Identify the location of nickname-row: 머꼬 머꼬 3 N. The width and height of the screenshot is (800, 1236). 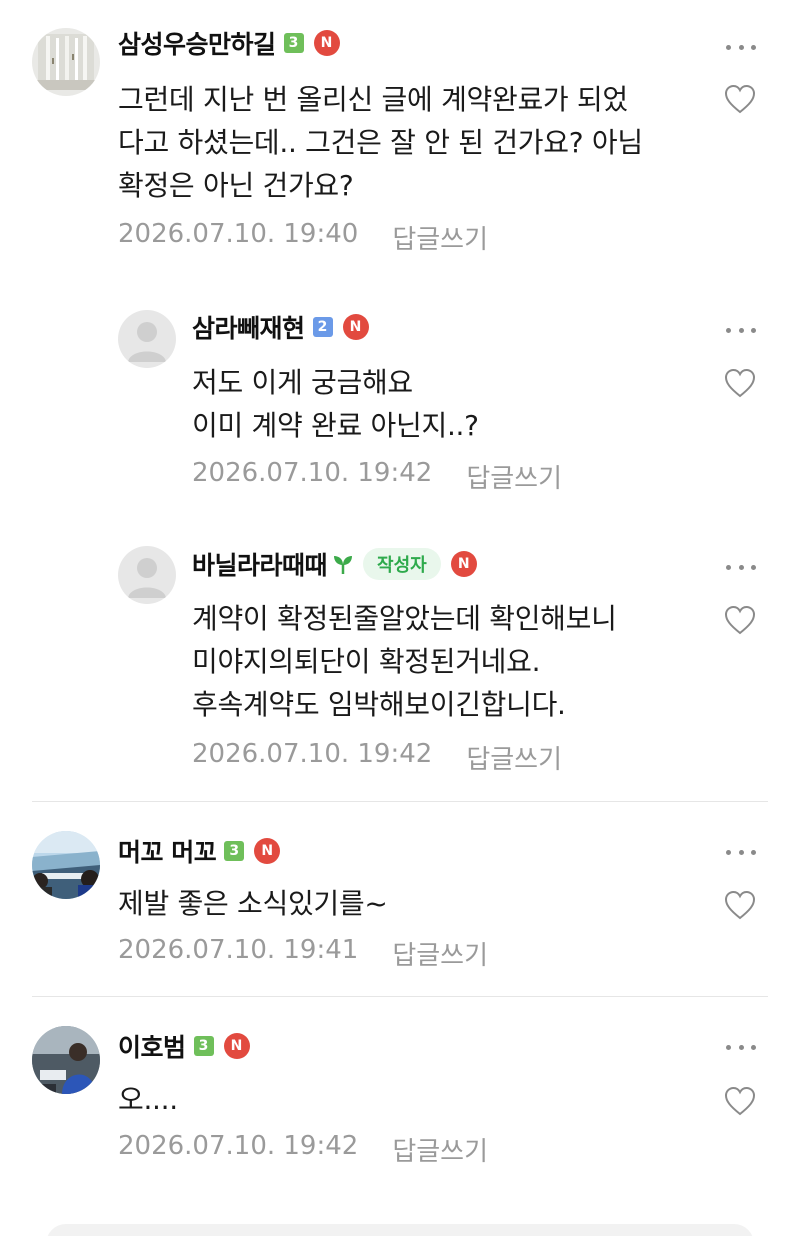
(199, 851).